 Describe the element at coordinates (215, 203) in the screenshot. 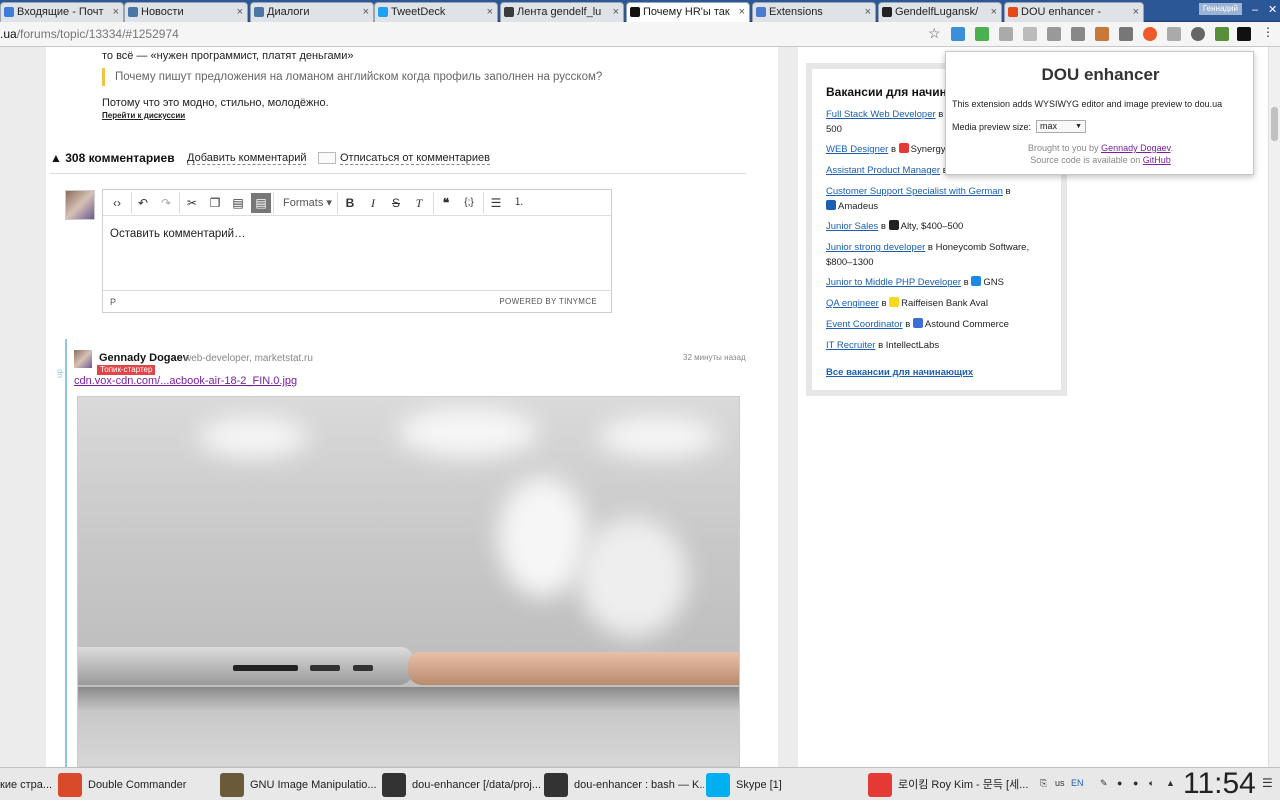

I see `copy-icon: ❐` at that location.